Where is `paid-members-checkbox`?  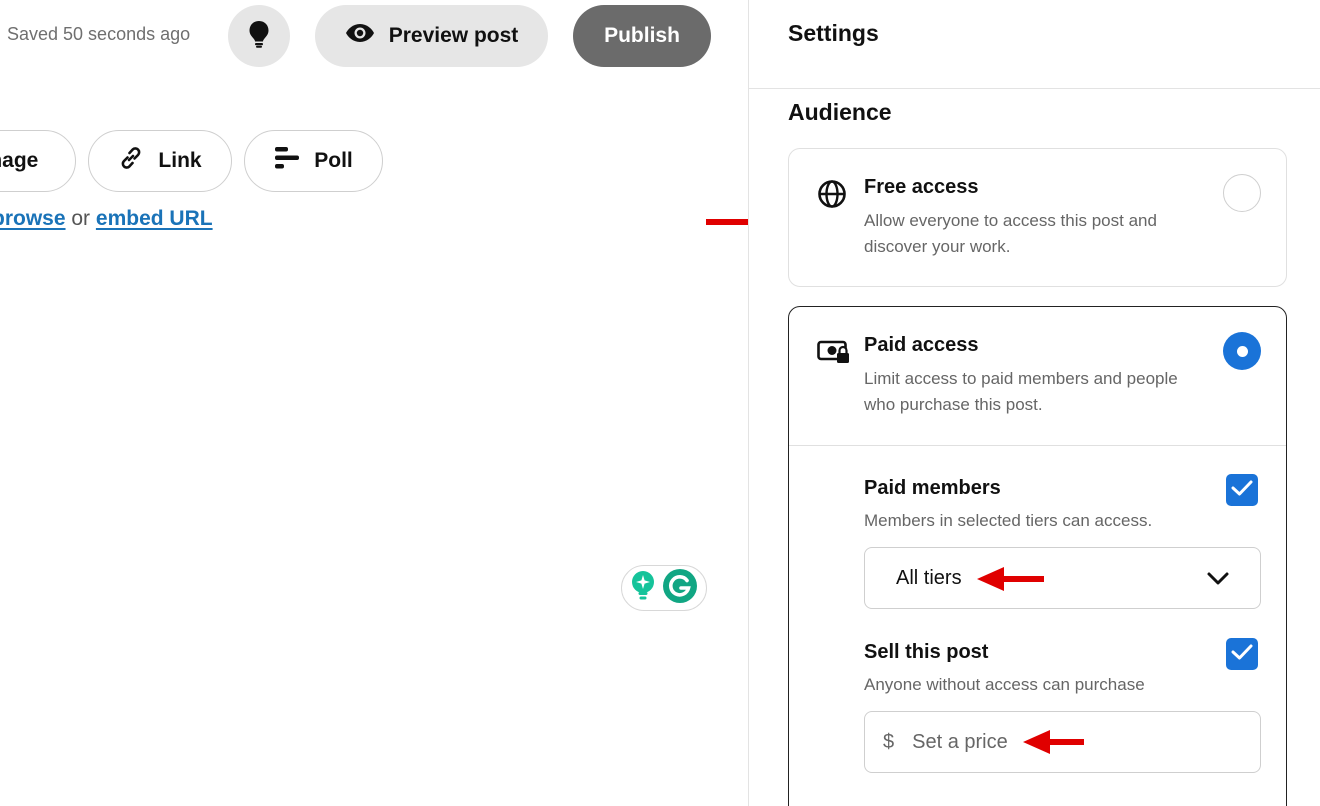 paid-members-checkbox is located at coordinates (1242, 490).